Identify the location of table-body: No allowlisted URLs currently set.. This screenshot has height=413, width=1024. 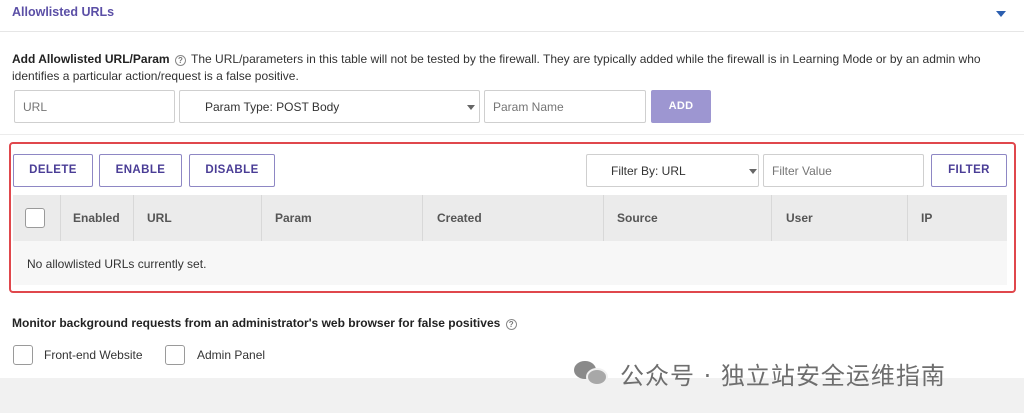
(510, 263).